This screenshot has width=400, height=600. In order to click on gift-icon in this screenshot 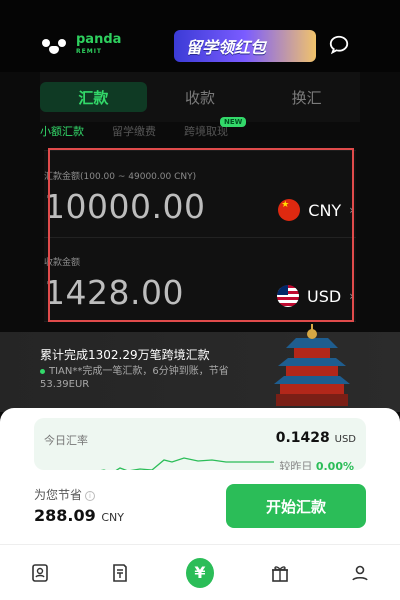, I will do `click(280, 573)`.